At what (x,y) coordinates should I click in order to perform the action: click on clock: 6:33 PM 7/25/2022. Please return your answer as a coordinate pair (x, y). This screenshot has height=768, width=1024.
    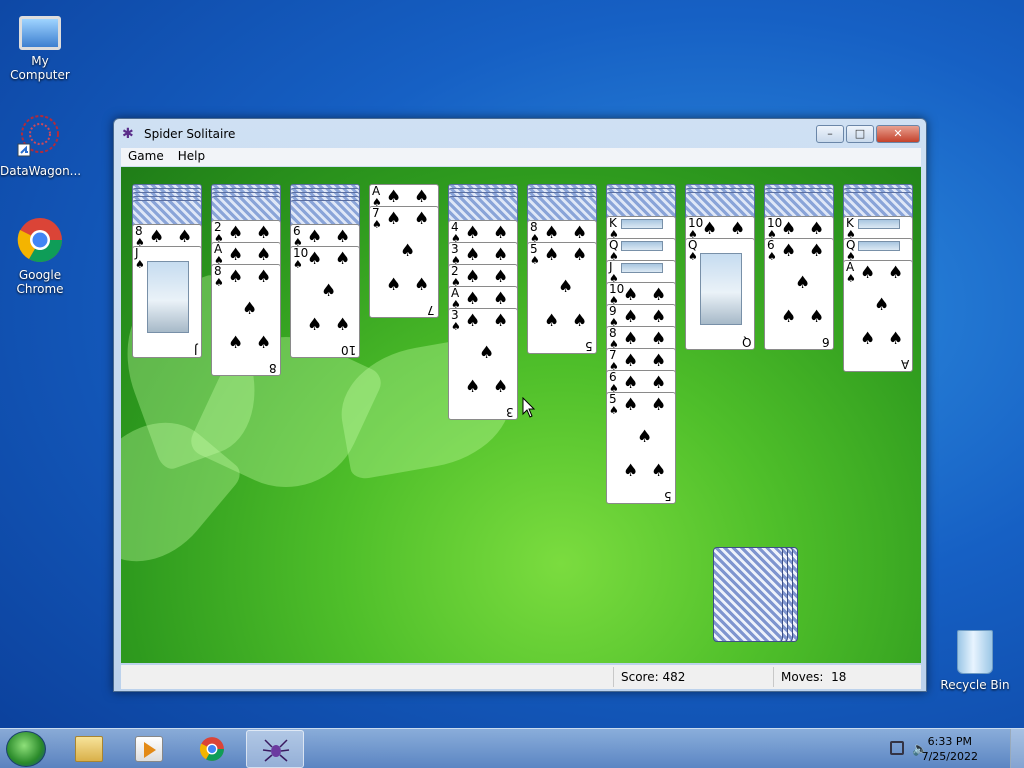
    Looking at the image, I should click on (950, 749).